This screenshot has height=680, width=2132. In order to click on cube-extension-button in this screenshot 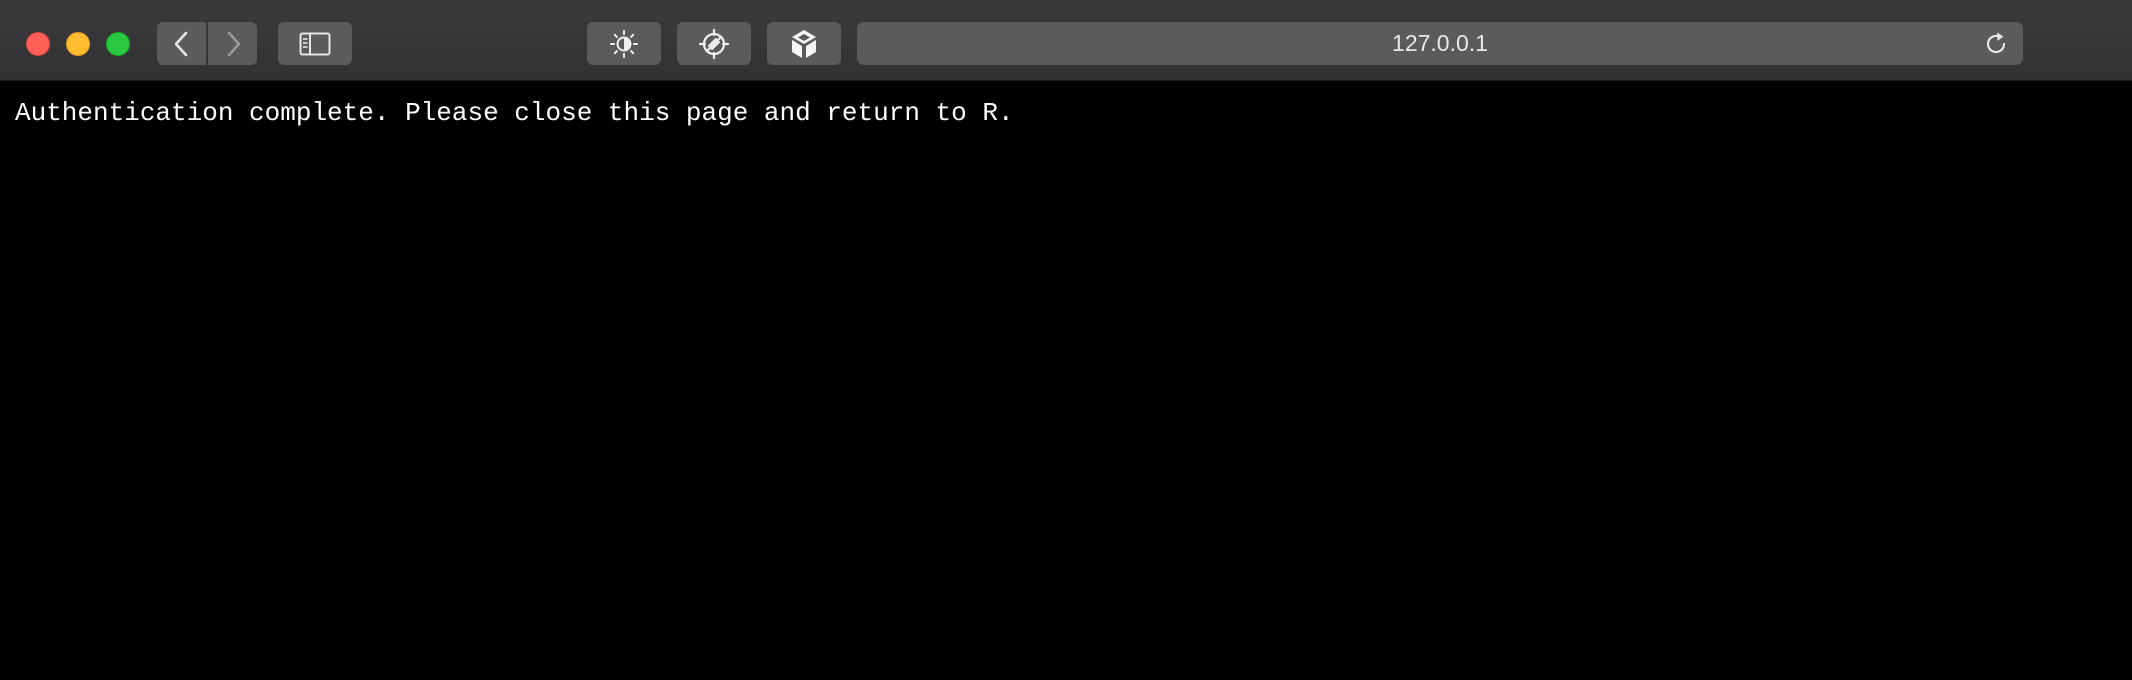, I will do `click(804, 43)`.